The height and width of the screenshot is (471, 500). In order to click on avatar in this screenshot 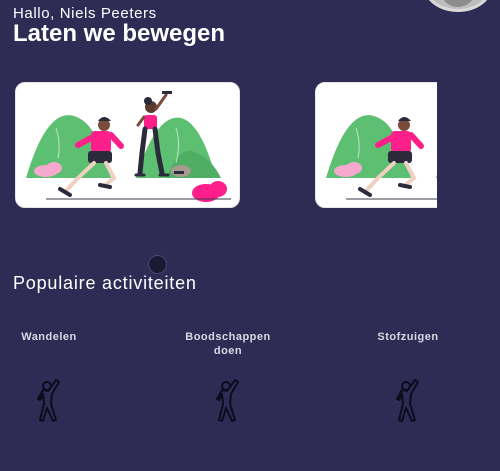, I will do `click(458, 6)`.